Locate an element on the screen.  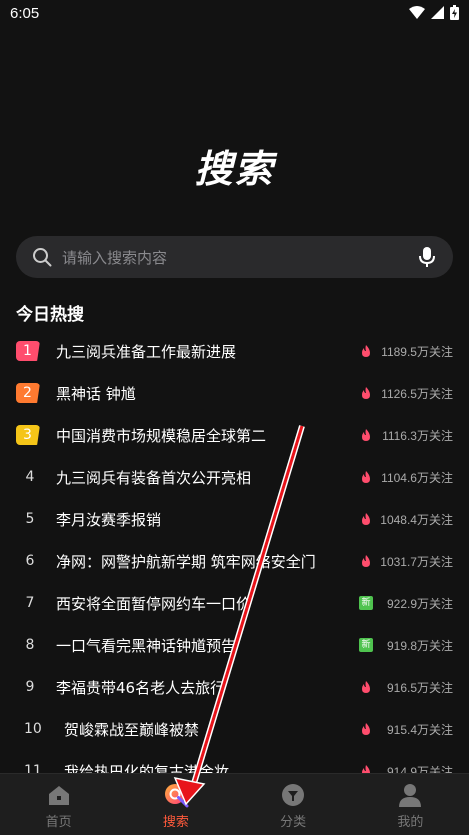
follow-count: 1189.5万关注 is located at coordinates (417, 351).